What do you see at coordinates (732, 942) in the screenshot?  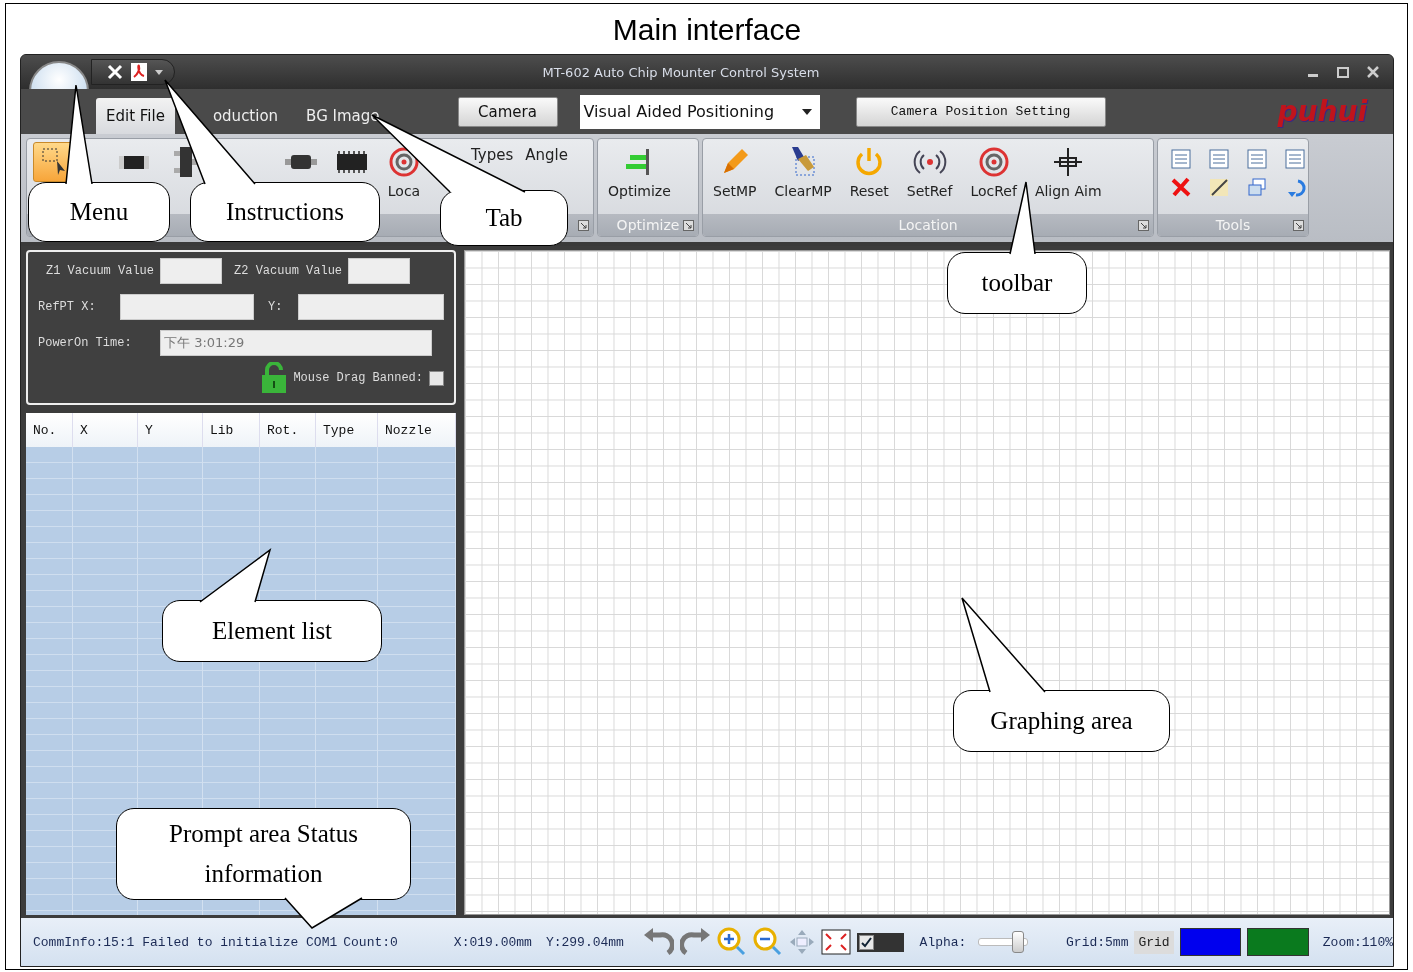 I see `zoom-in-icon` at bounding box center [732, 942].